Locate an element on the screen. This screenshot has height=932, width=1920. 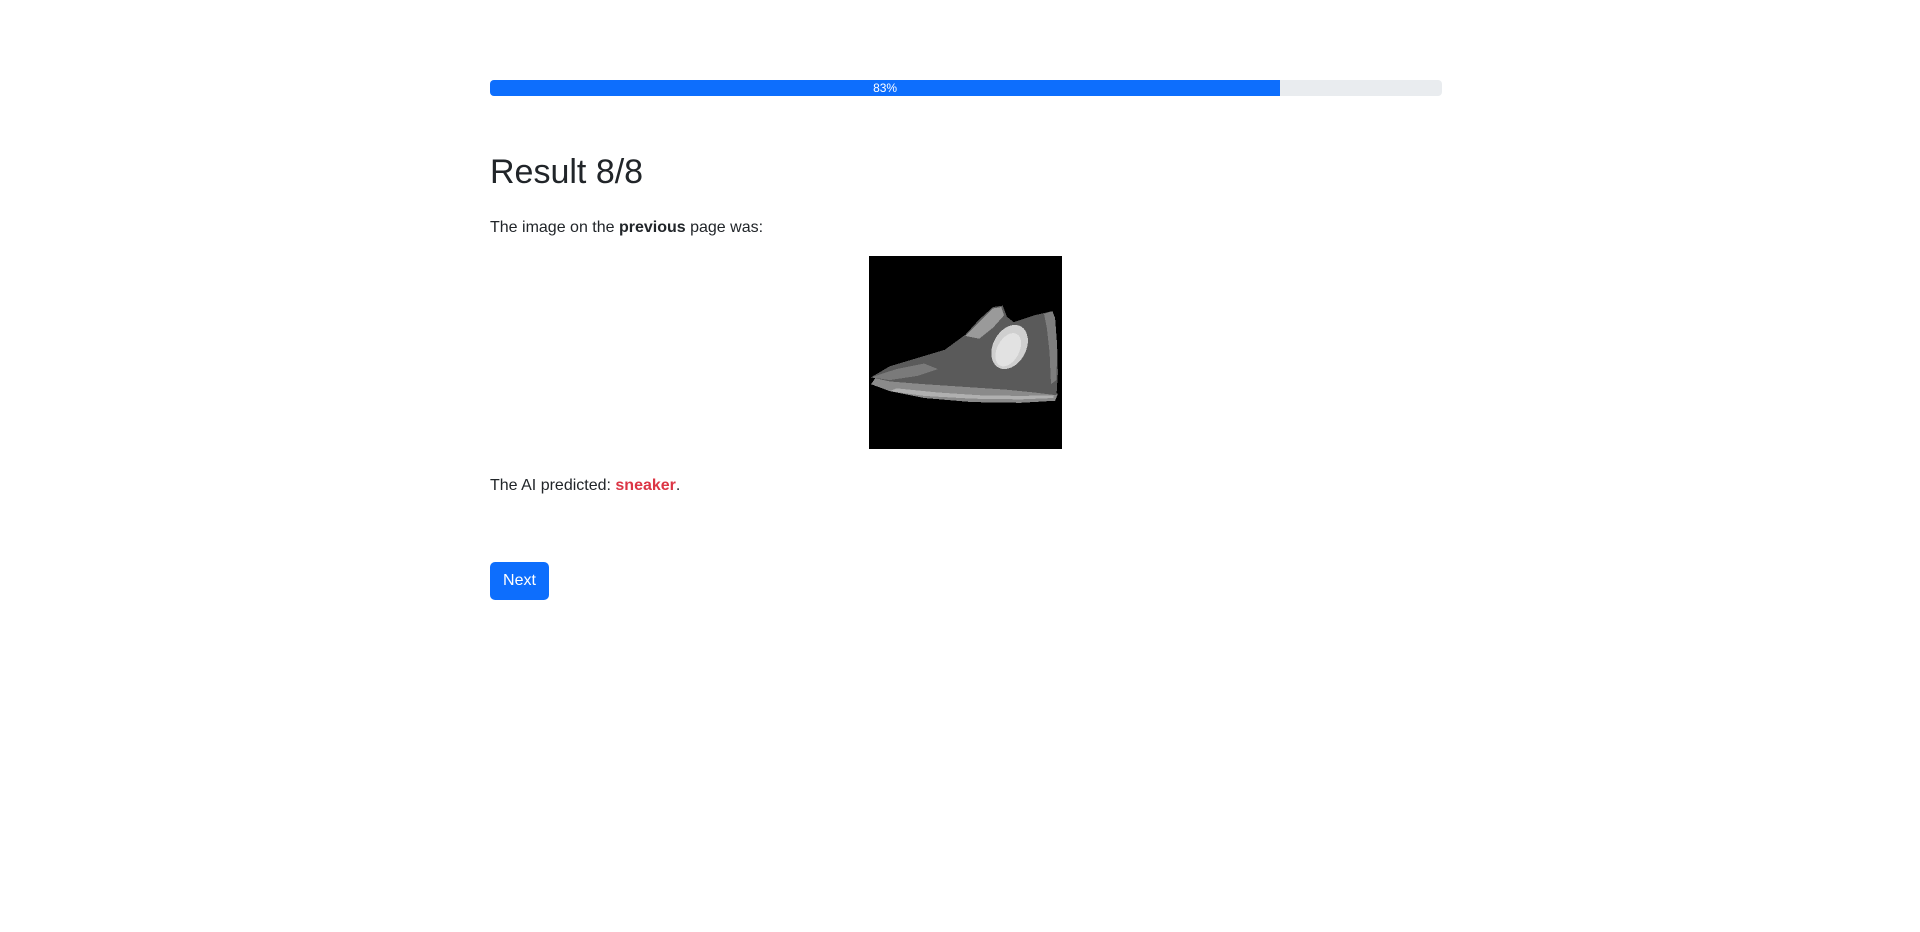
intro-suffix: page was: is located at coordinates (724, 227).